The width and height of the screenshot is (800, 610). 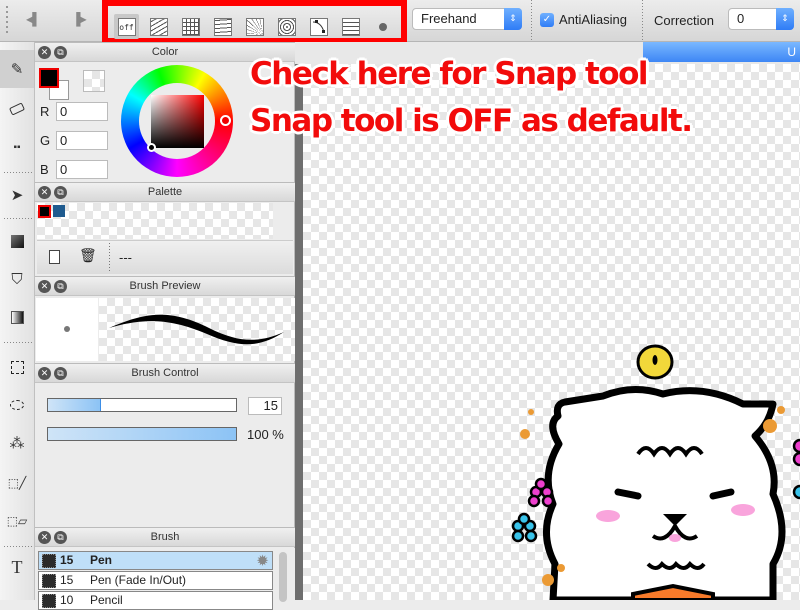 I want to click on brush-size-slider, so click(x=142, y=405).